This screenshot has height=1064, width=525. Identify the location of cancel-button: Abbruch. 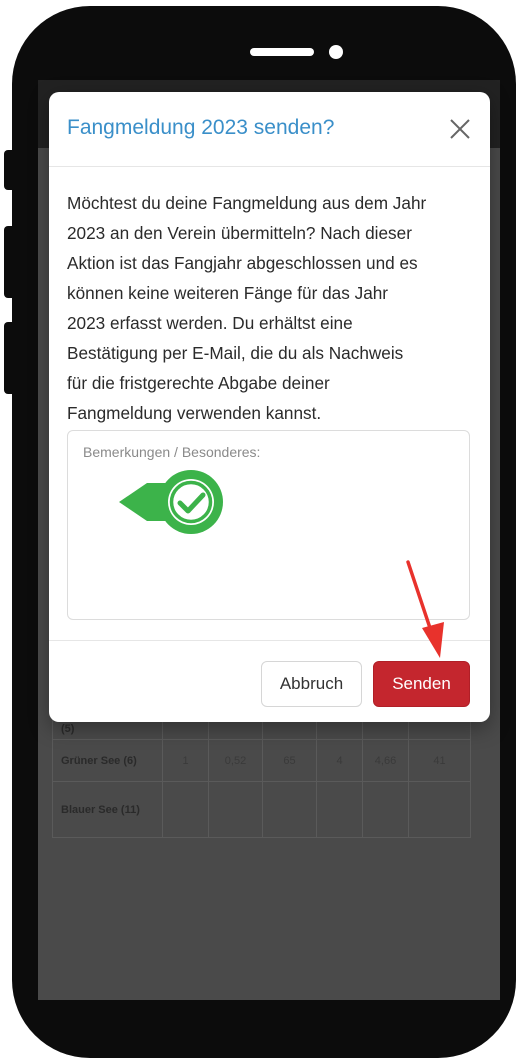
(311, 684).